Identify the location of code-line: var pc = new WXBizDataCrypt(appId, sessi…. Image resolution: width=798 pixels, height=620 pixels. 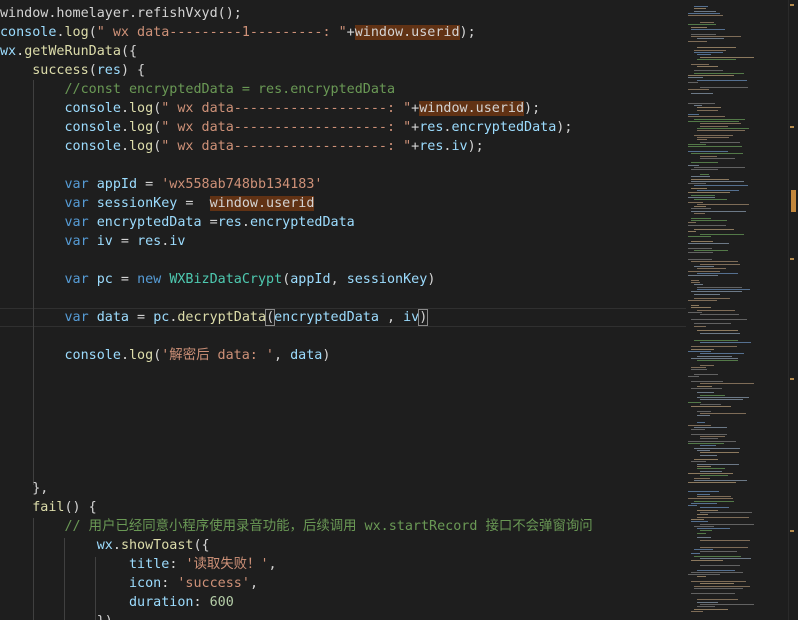
(218, 279).